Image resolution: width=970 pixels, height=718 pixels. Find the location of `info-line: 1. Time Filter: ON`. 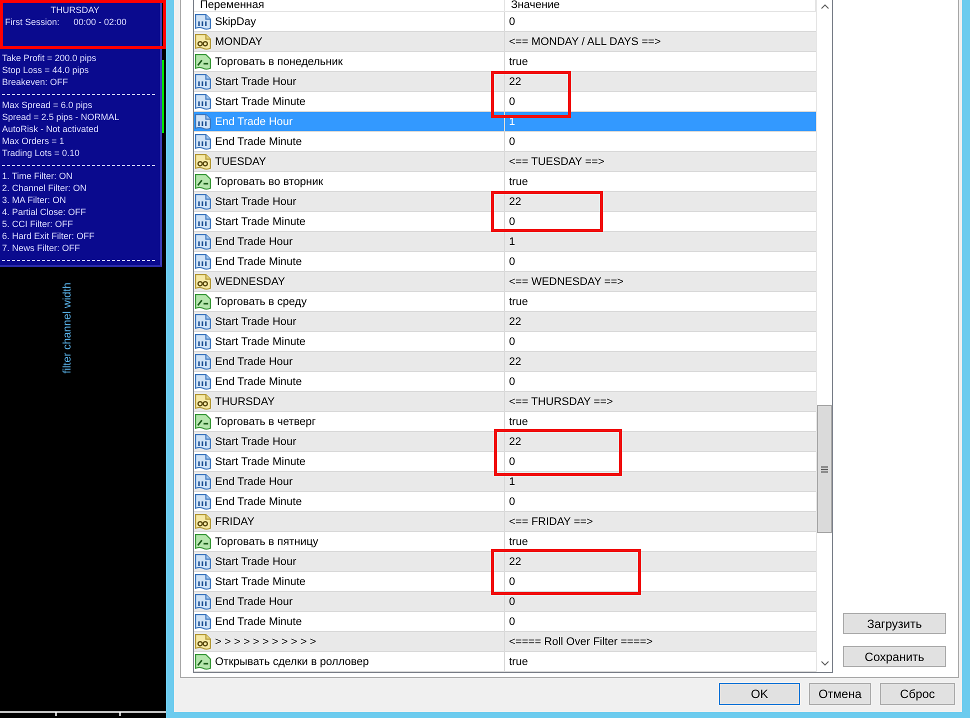

info-line: 1. Time Filter: ON is located at coordinates (37, 176).